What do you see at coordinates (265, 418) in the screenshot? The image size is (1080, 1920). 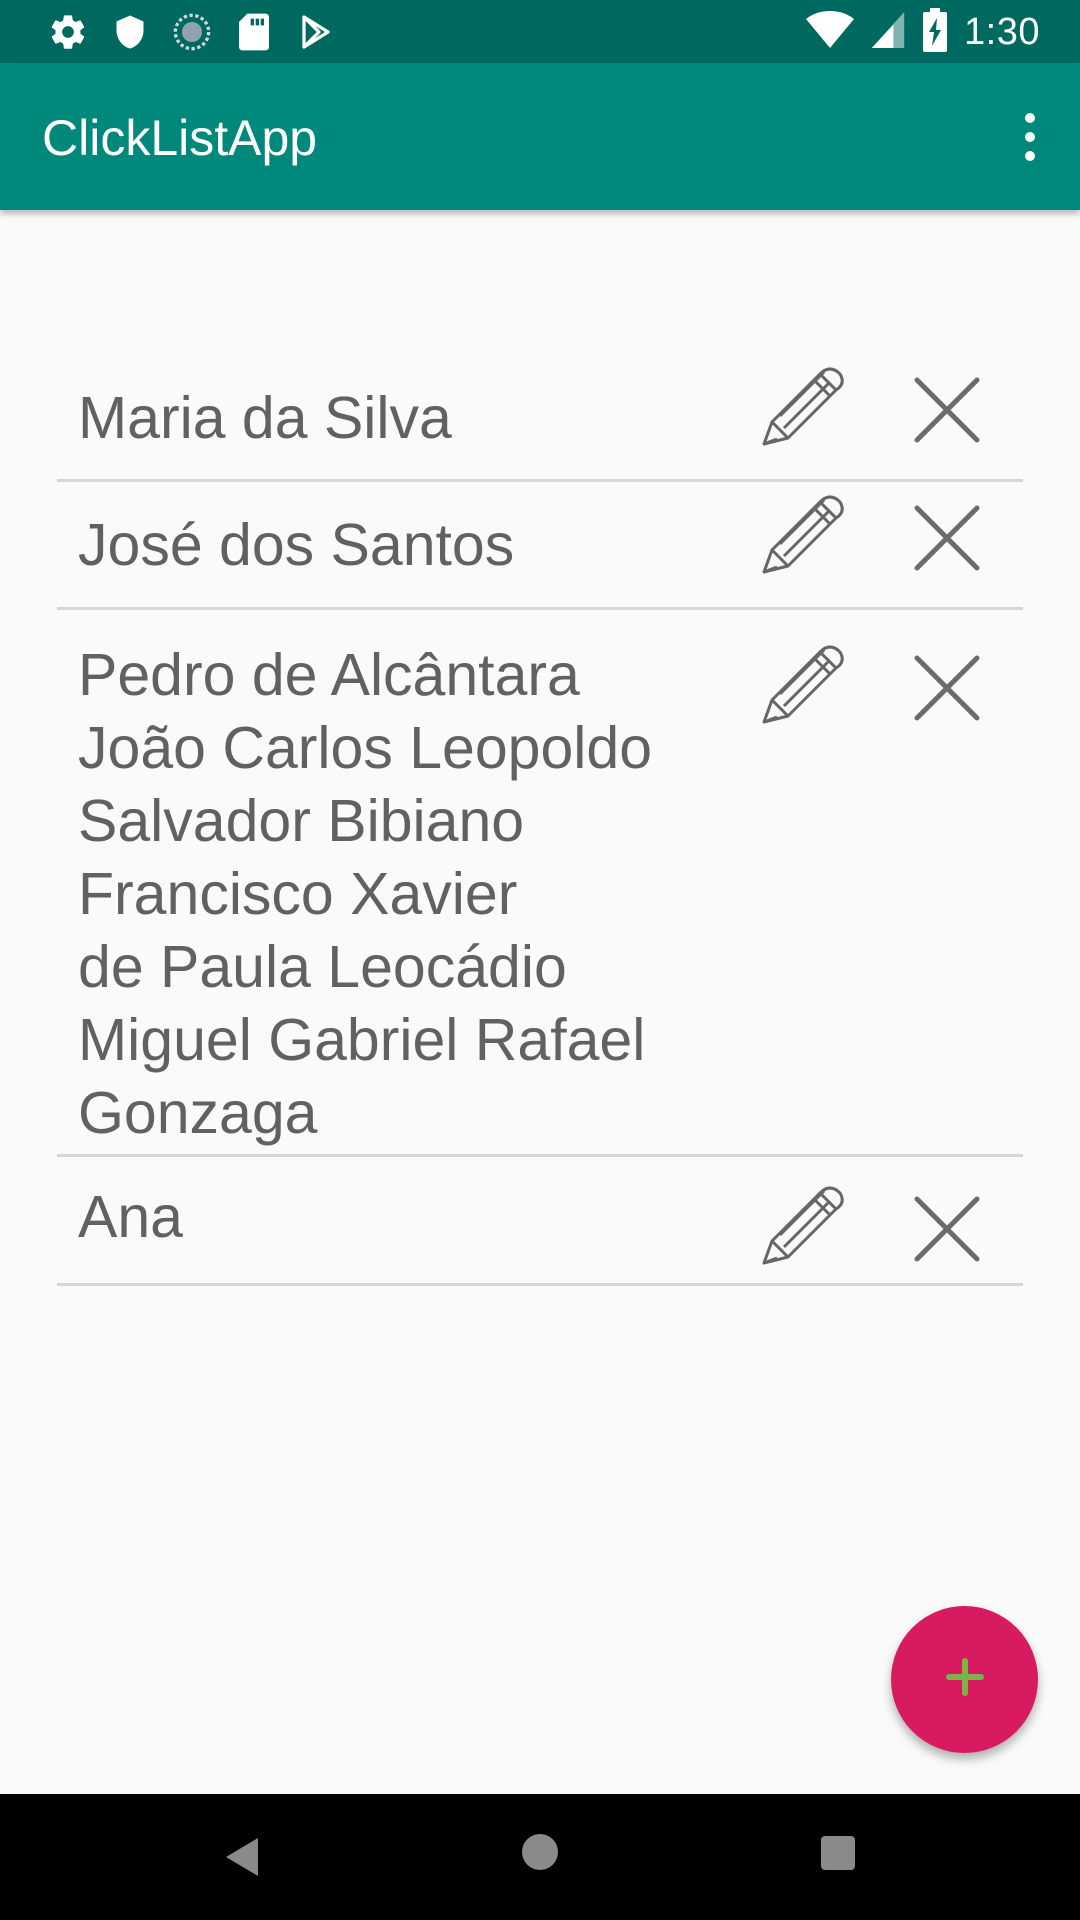 I see `list-item-name: Maria da Silva` at bounding box center [265, 418].